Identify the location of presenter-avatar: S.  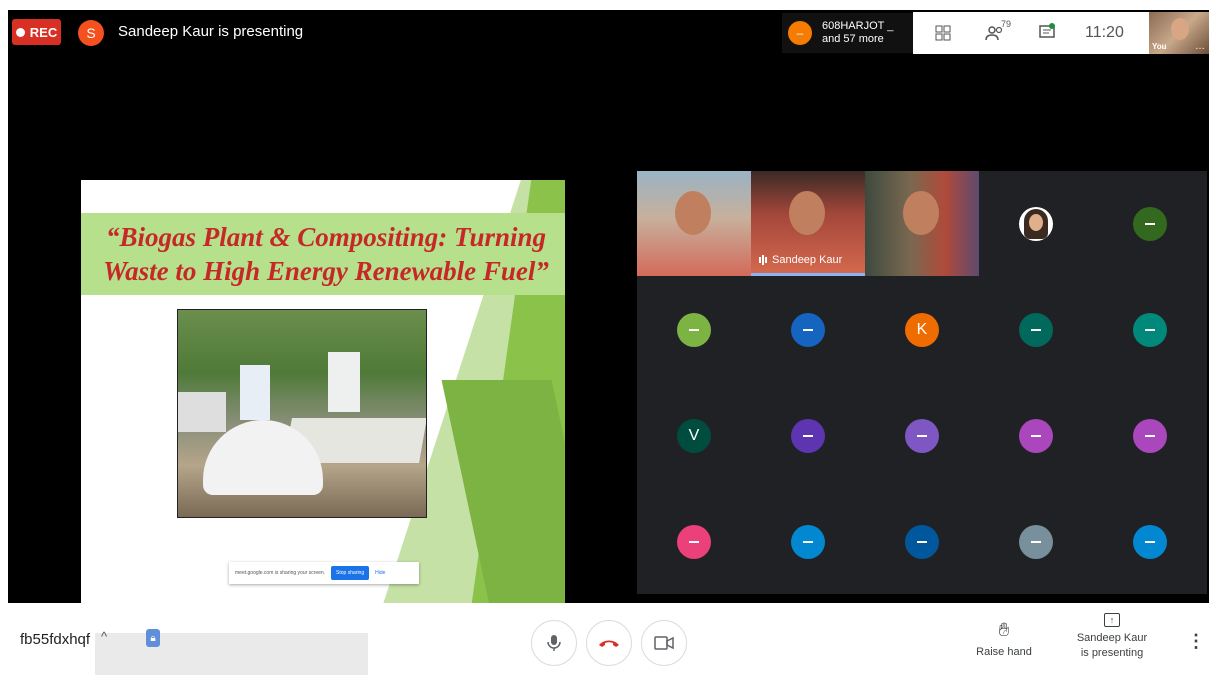
(91, 33).